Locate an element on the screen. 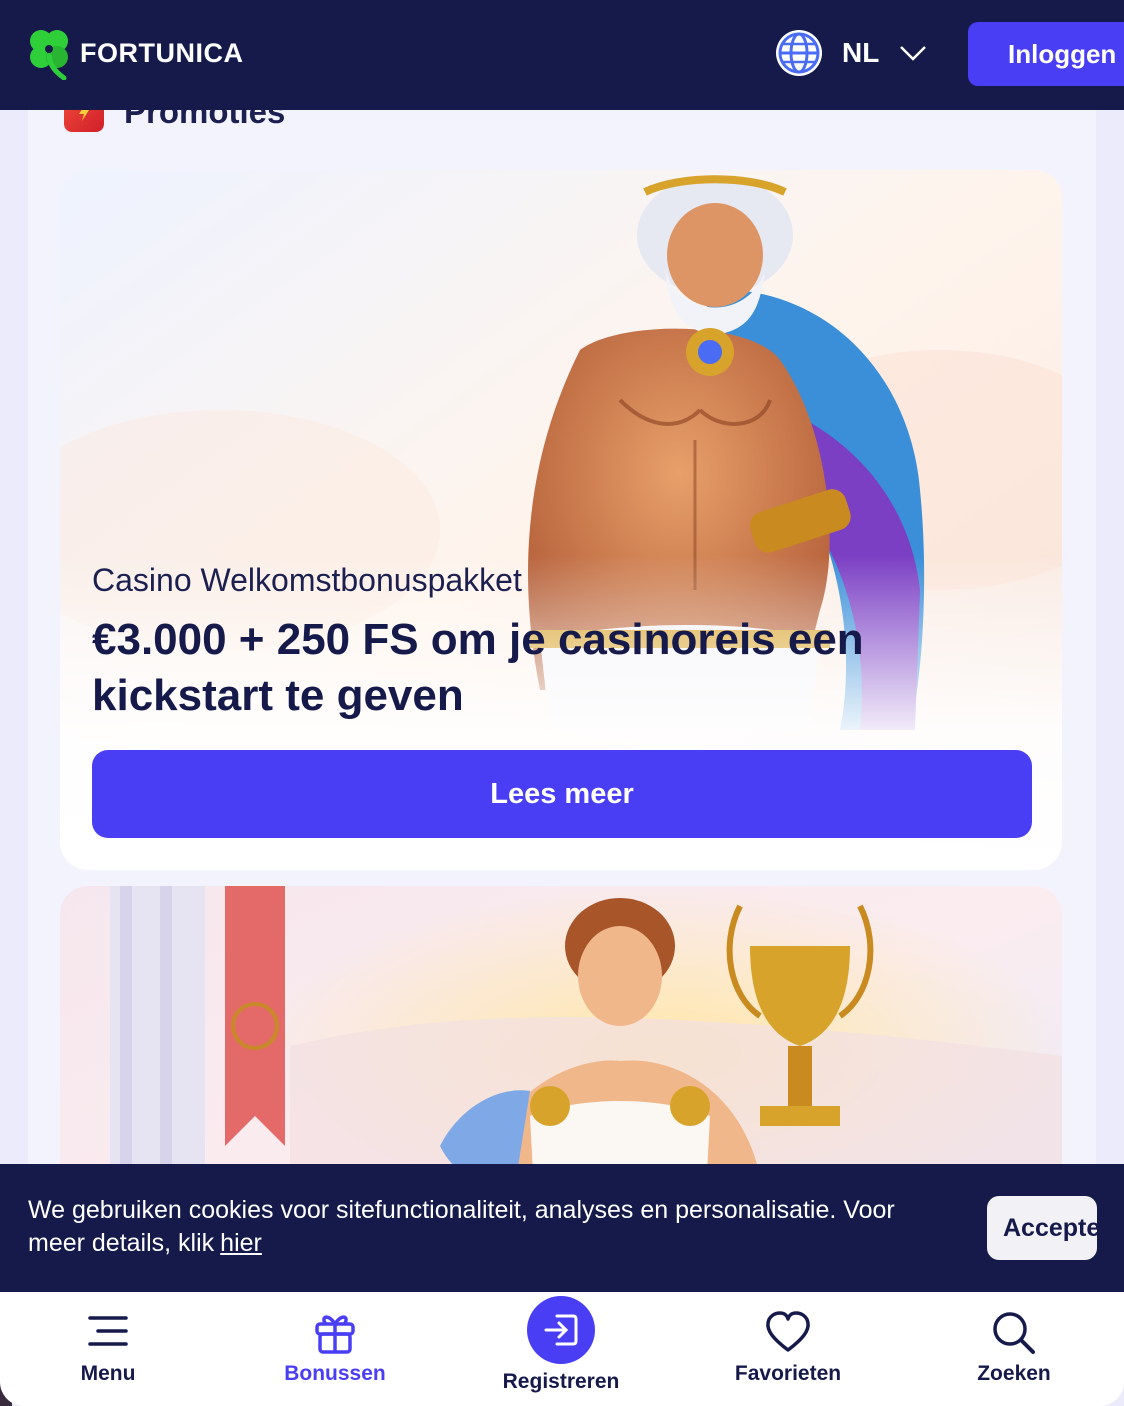  heart-icon is located at coordinates (788, 1332).